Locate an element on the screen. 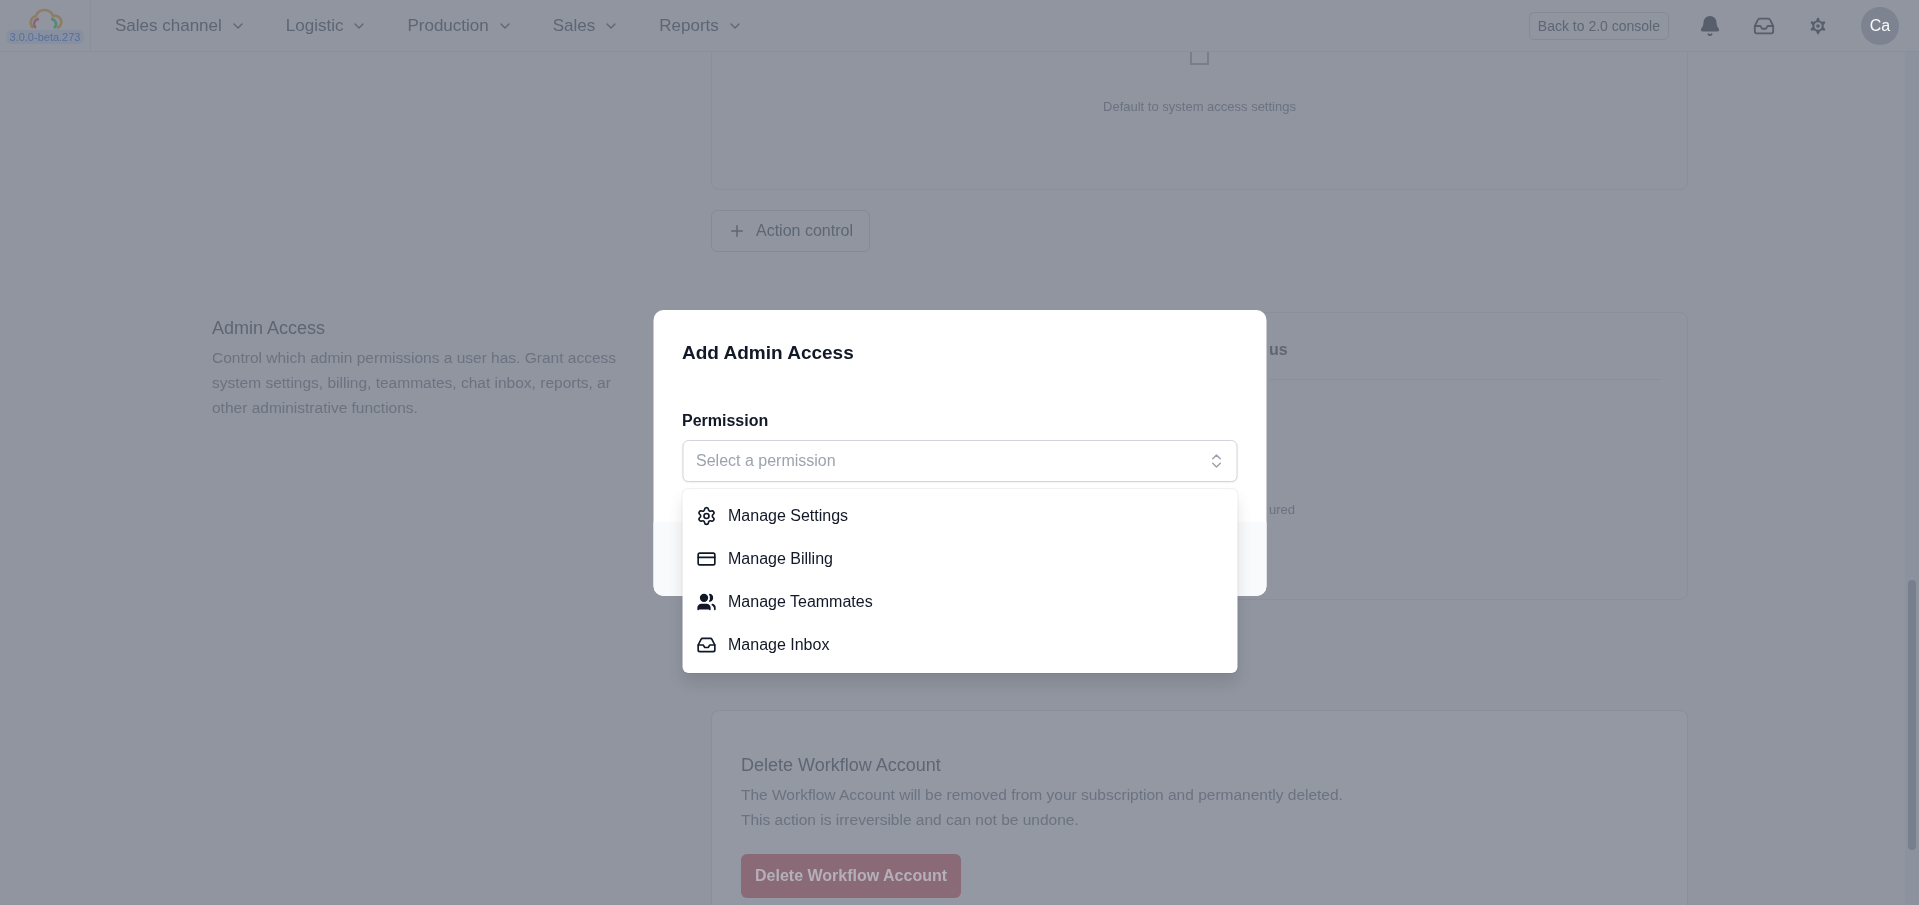 The image size is (1919, 905). gear-icon is located at coordinates (706, 516).